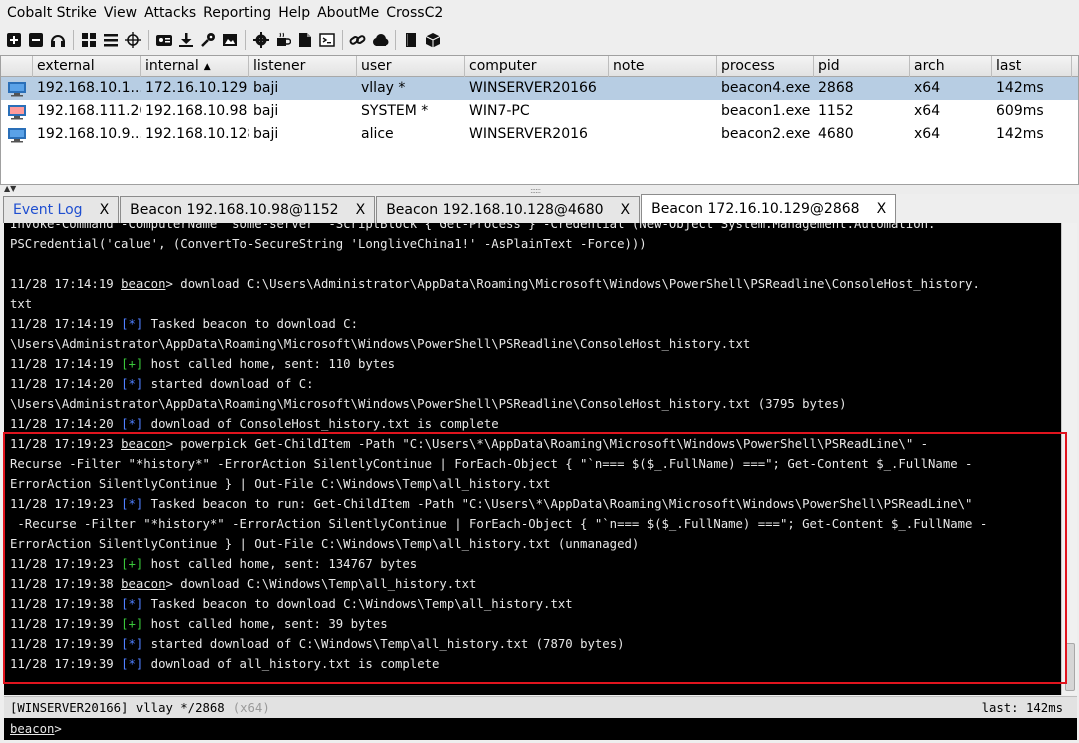 The image size is (1079, 743). Describe the element at coordinates (132, 564) in the screenshot. I see `success-marker: [+]` at that location.